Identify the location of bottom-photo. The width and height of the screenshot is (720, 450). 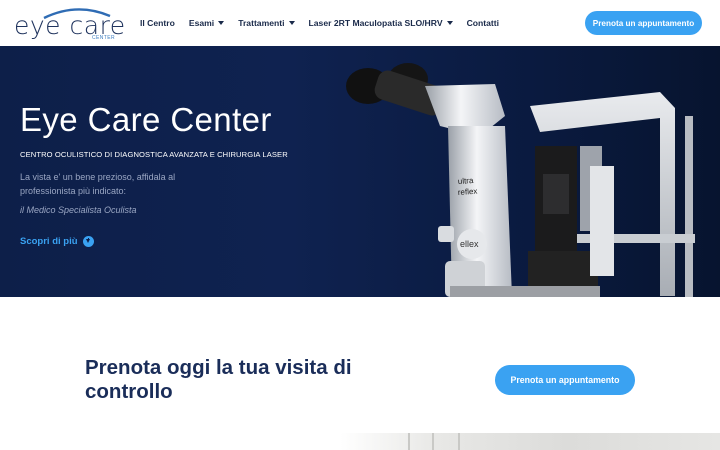
(530, 441).